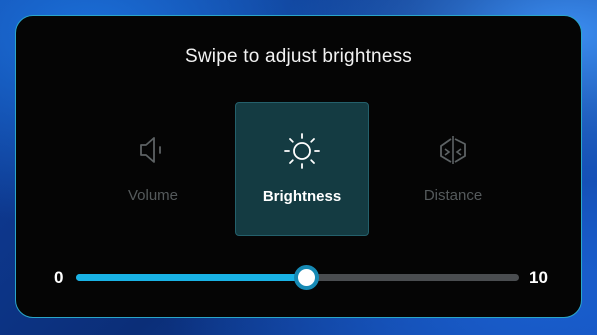  Describe the element at coordinates (153, 195) in the screenshot. I see `mode-volume-label: Volume` at that location.